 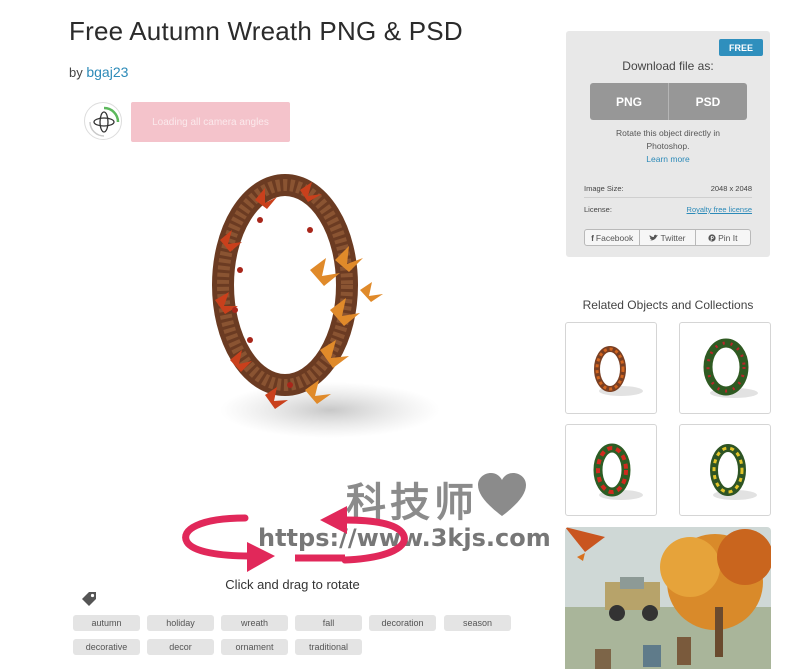 I want to click on format-button-group: PNG PSD, so click(x=668, y=101).